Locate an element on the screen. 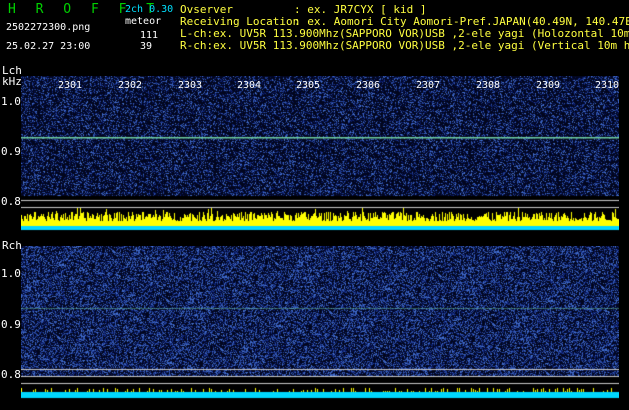 This screenshot has width=629, height=410. time-tick-2310: 2310 is located at coordinates (607, 85).